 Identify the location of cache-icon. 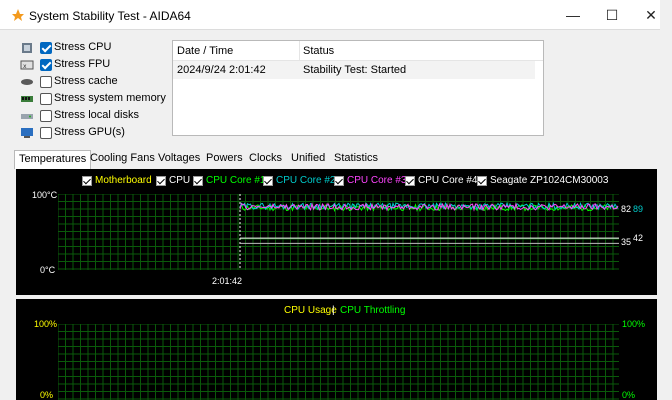
(27, 82).